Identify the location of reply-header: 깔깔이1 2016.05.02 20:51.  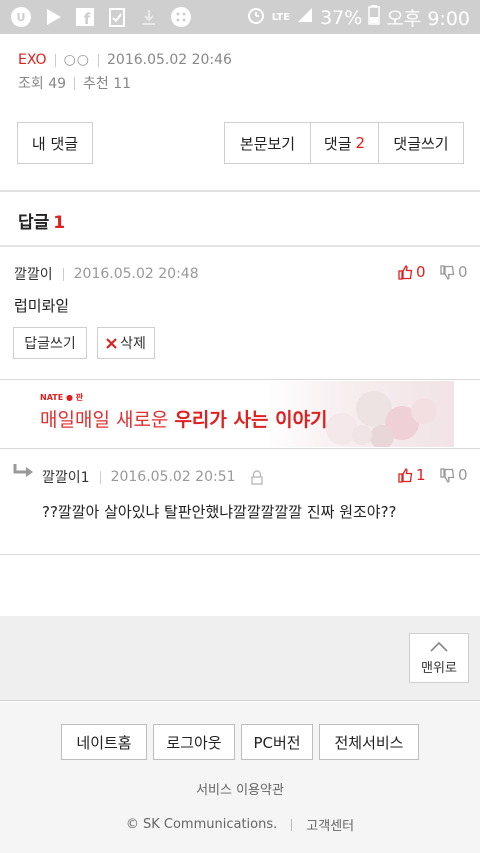
(153, 477).